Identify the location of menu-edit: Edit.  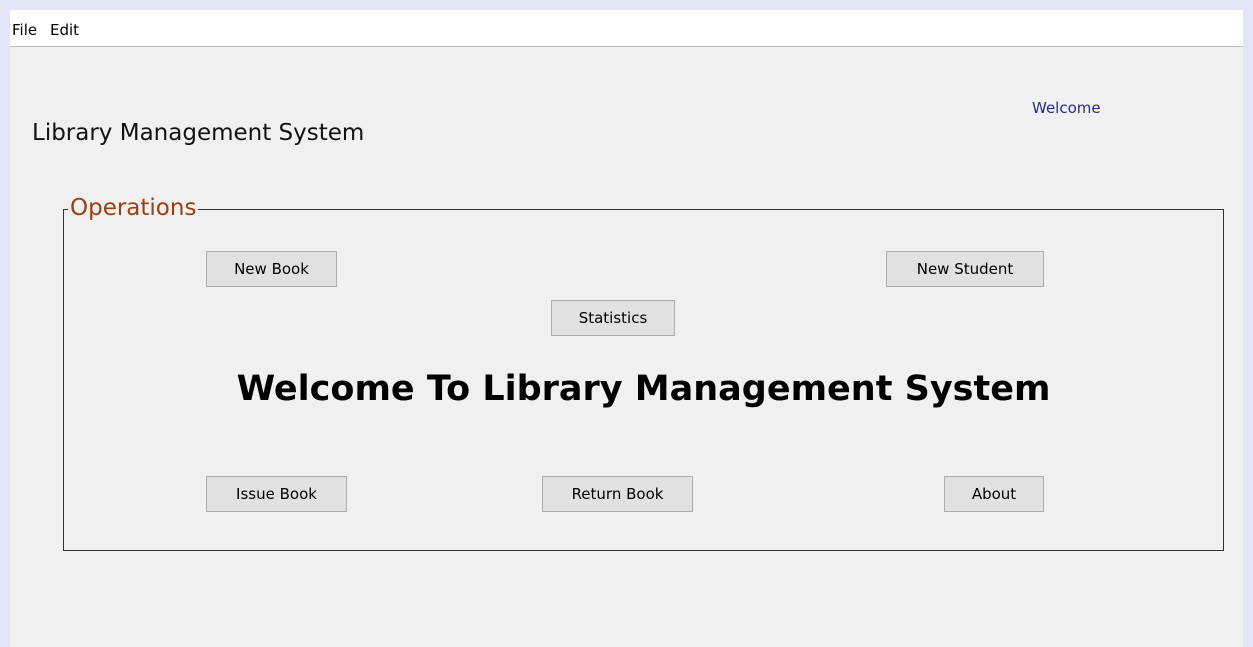
(64, 30).